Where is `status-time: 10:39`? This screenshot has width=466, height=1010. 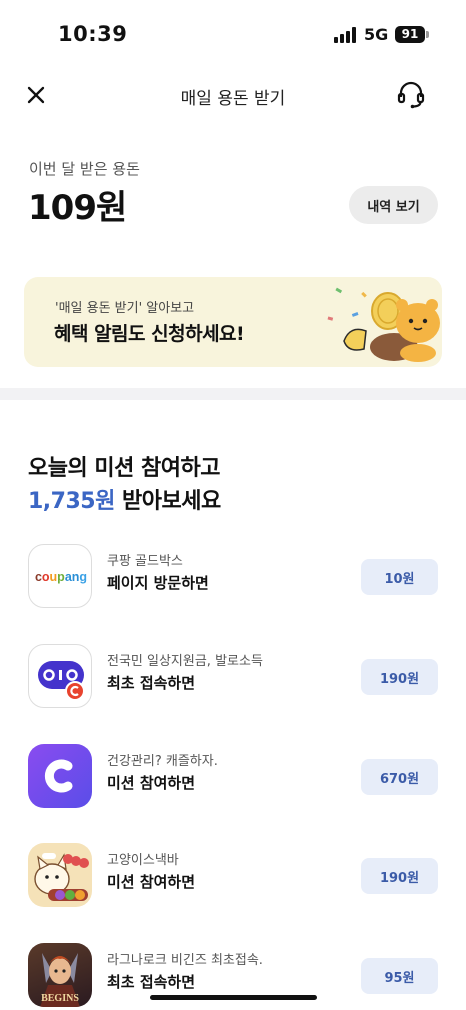 status-time: 10:39 is located at coordinates (93, 34).